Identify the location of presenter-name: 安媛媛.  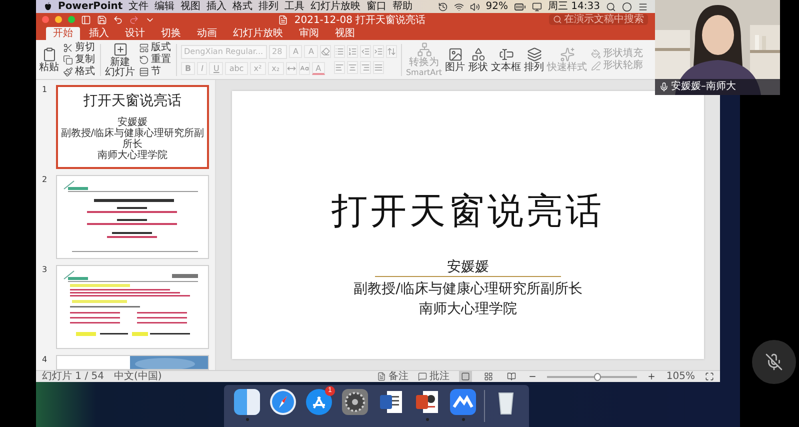
(468, 267).